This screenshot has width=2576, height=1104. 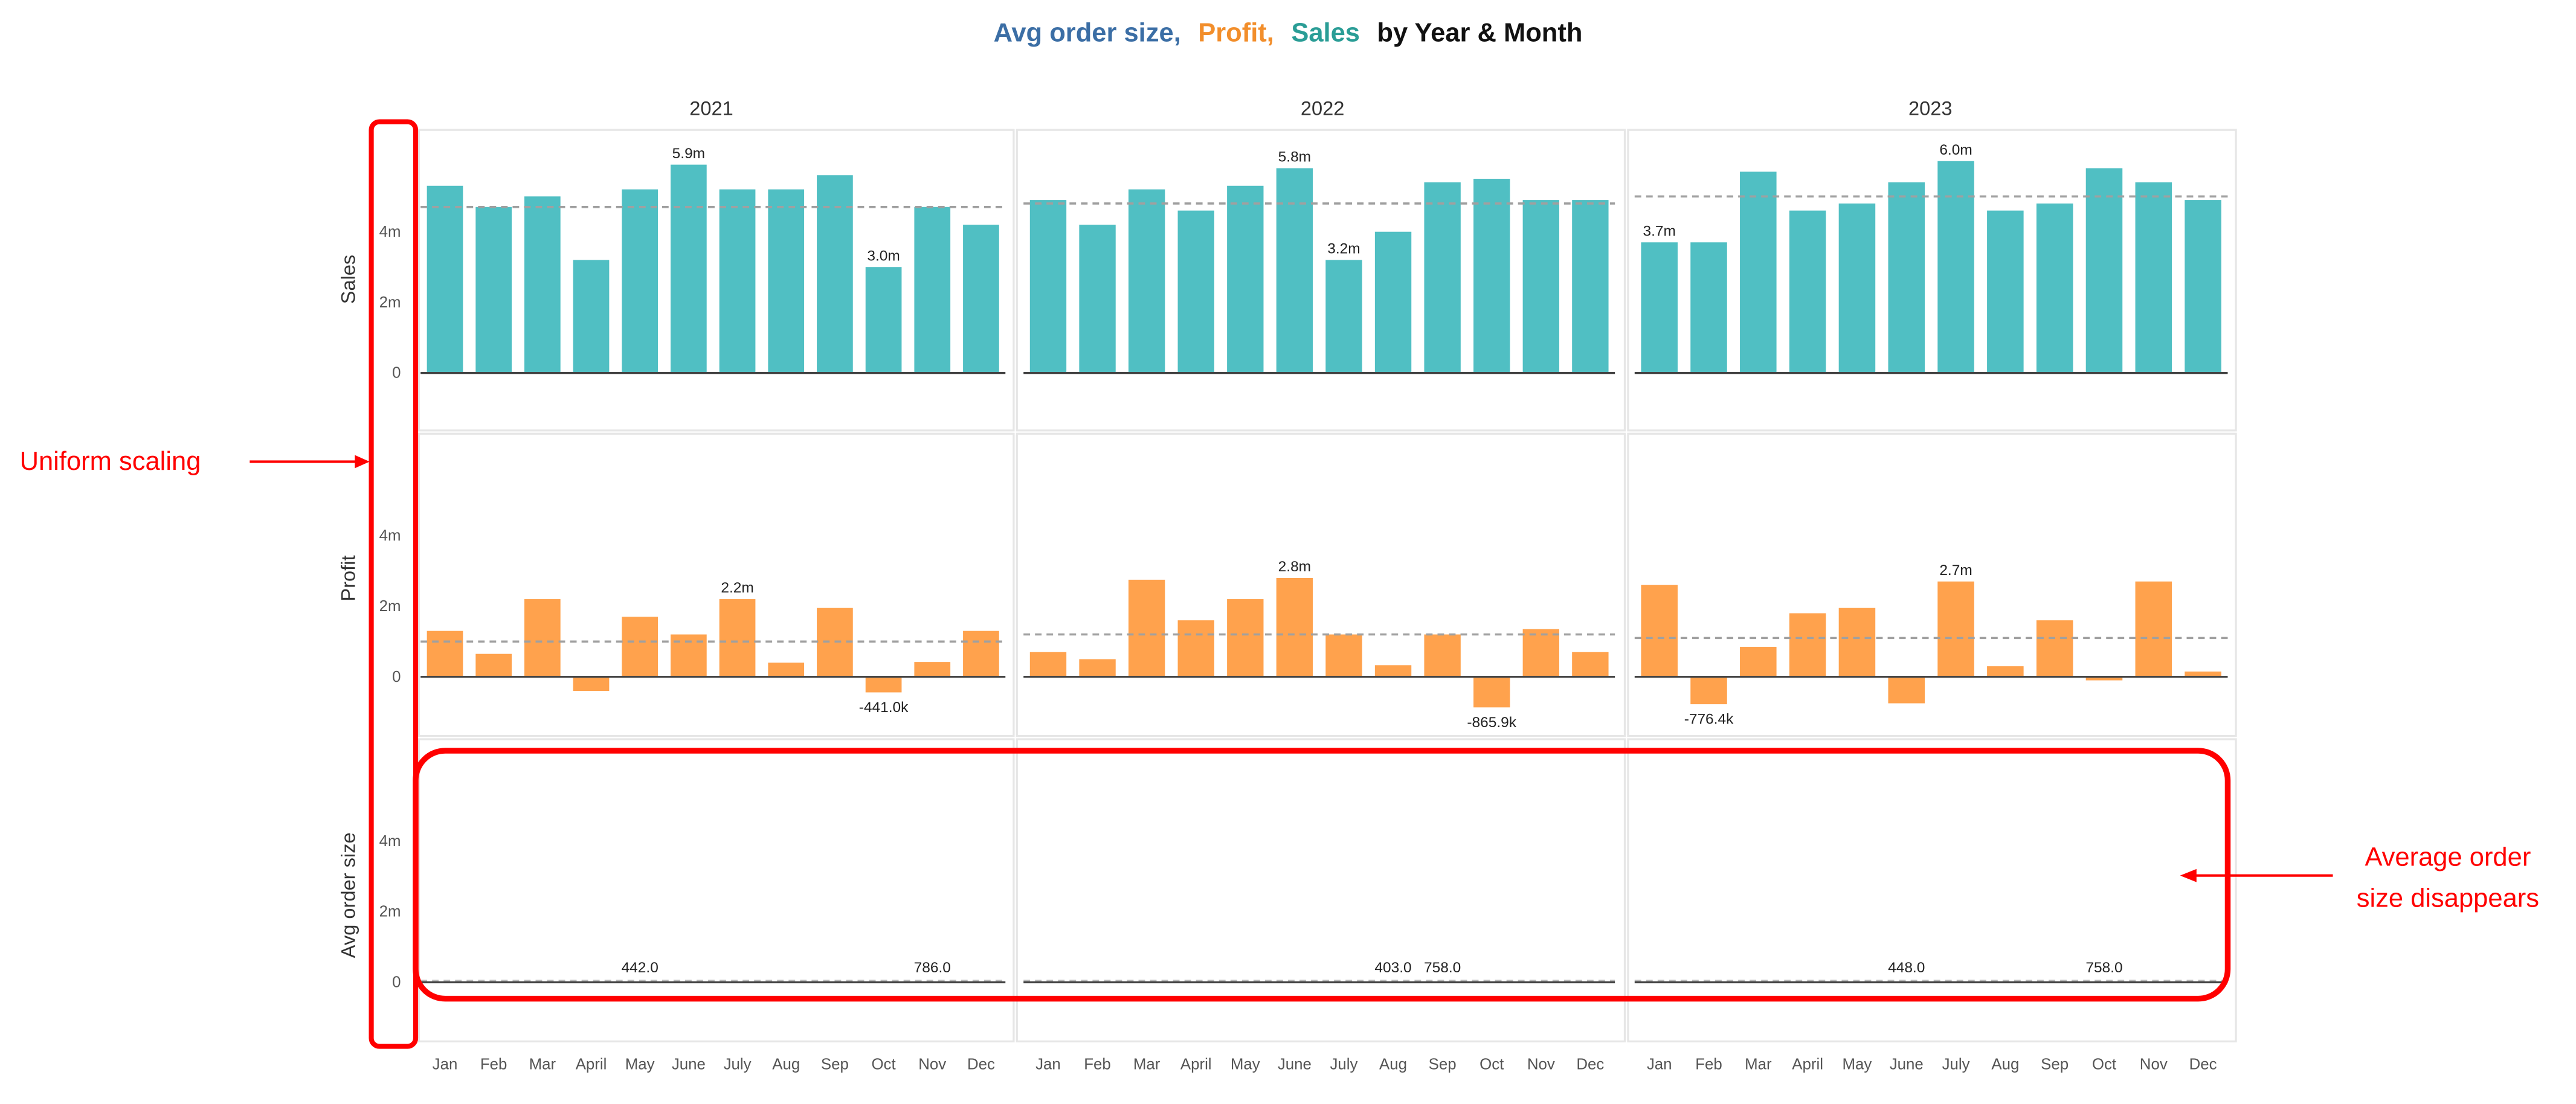 I want to click on bar-profit-2021-Feb, so click(x=493, y=665).